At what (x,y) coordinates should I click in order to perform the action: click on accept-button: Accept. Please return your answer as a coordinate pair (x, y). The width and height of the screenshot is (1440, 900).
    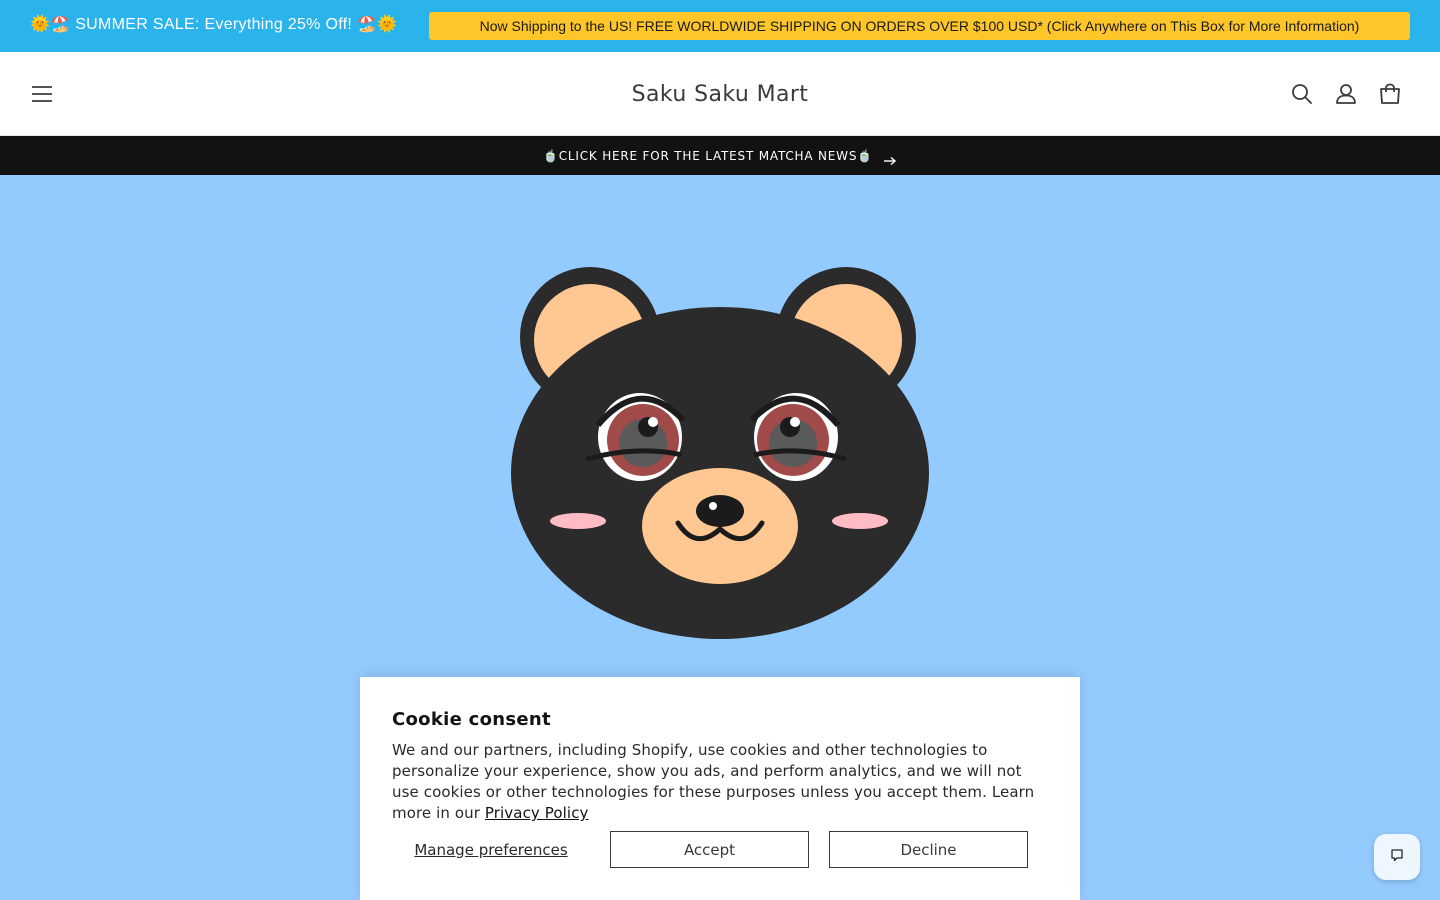
    Looking at the image, I should click on (709, 849).